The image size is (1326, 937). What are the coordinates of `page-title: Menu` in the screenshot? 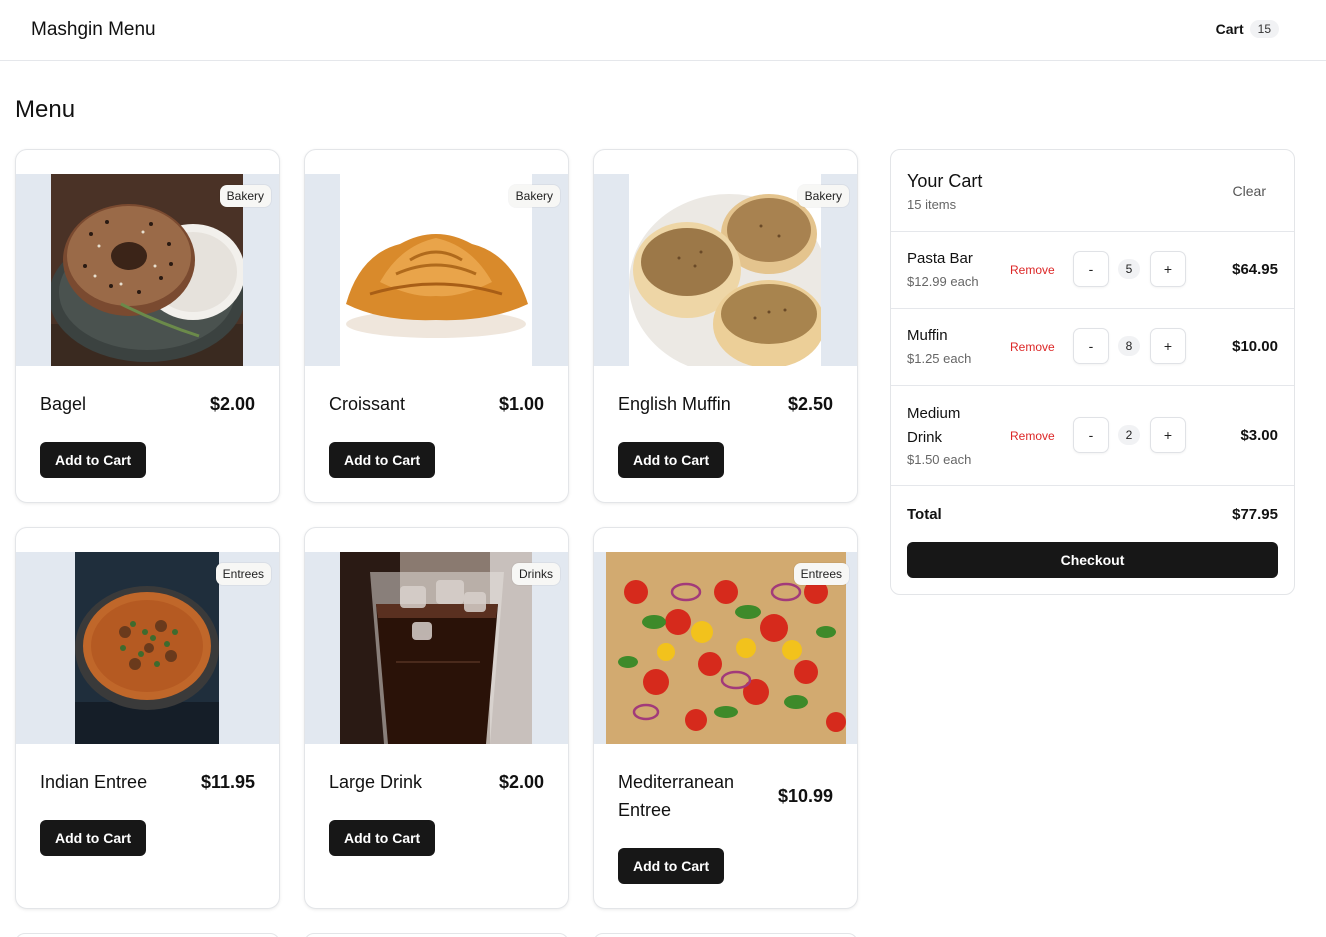 It's located at (45, 109).